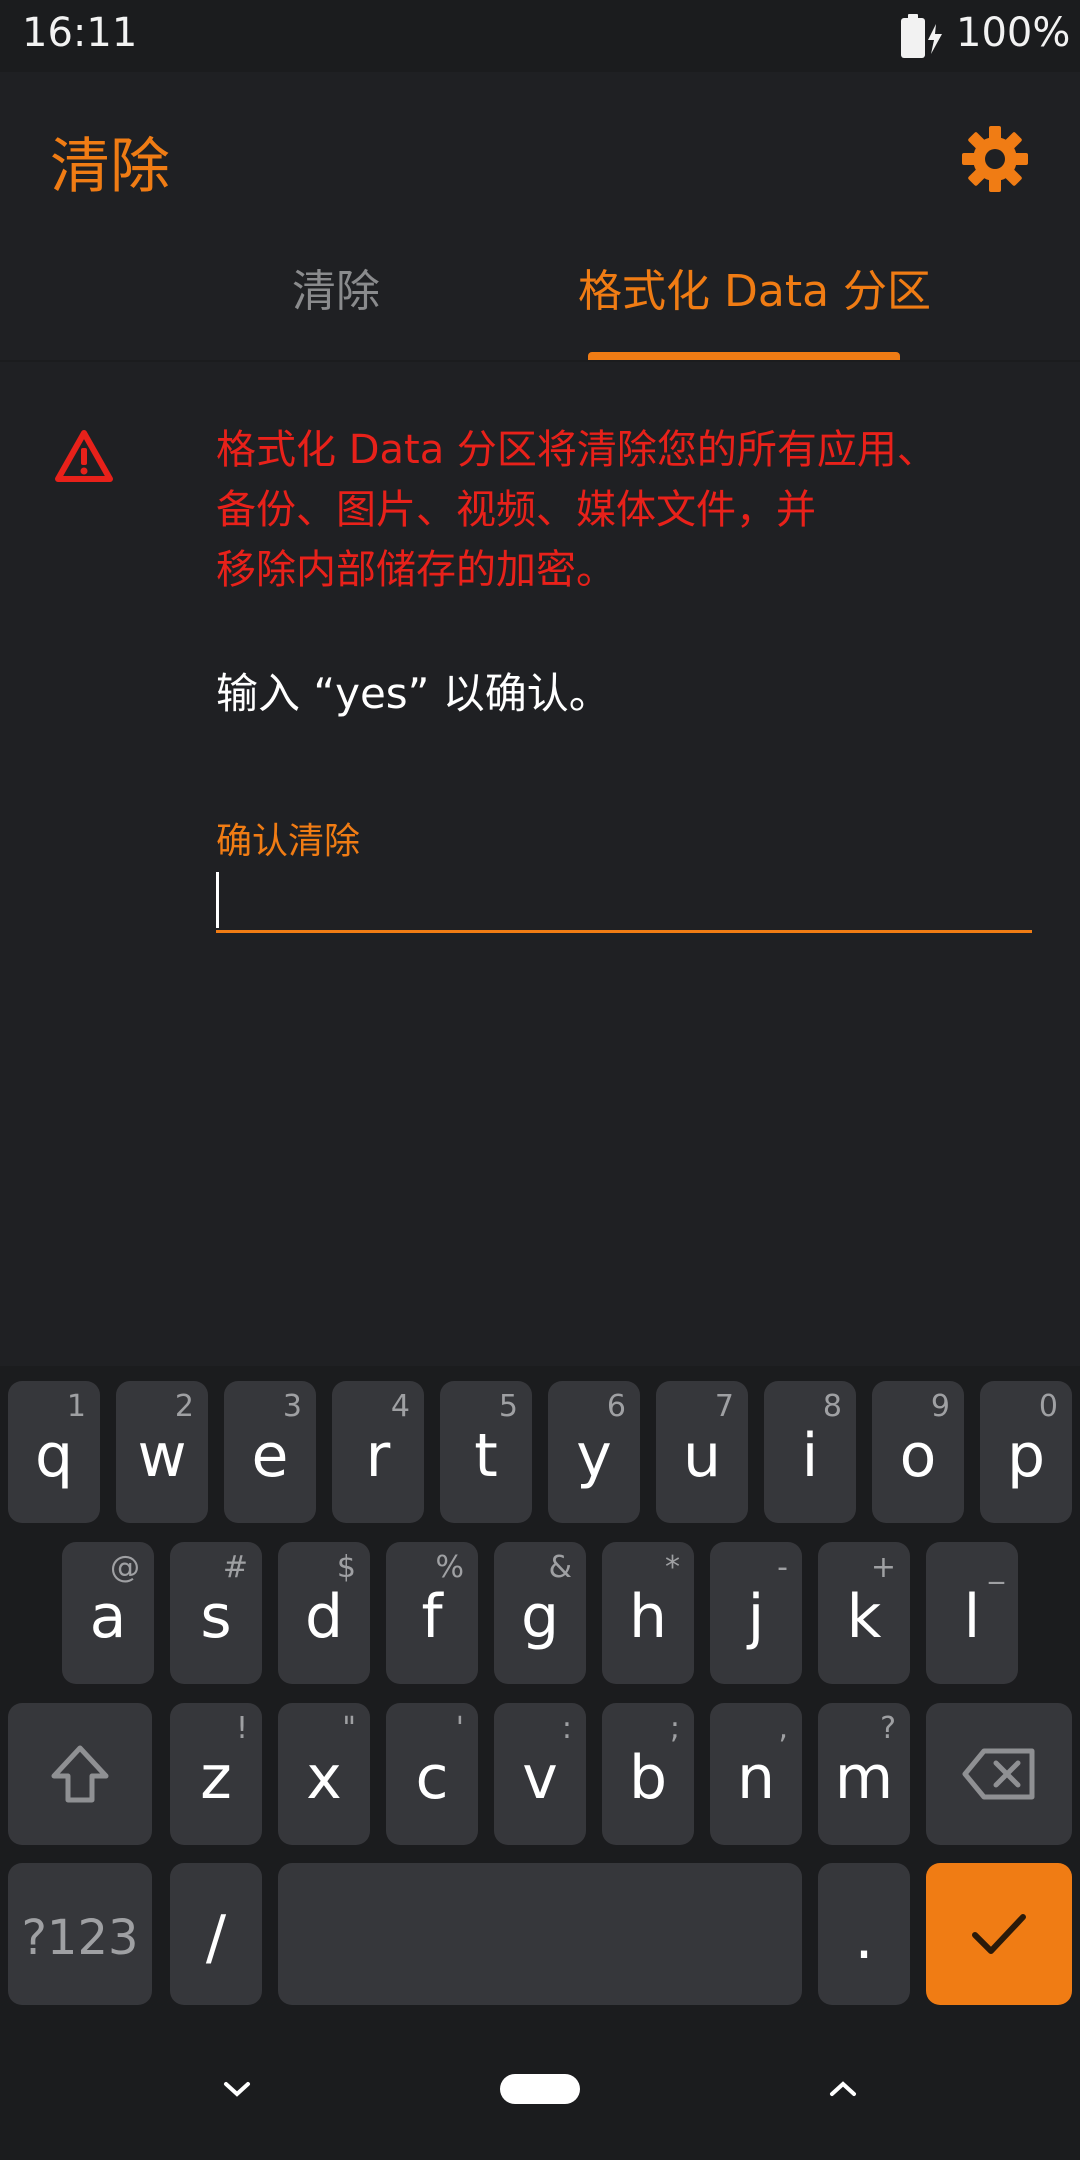  I want to click on key-label: l, so click(972, 1617).